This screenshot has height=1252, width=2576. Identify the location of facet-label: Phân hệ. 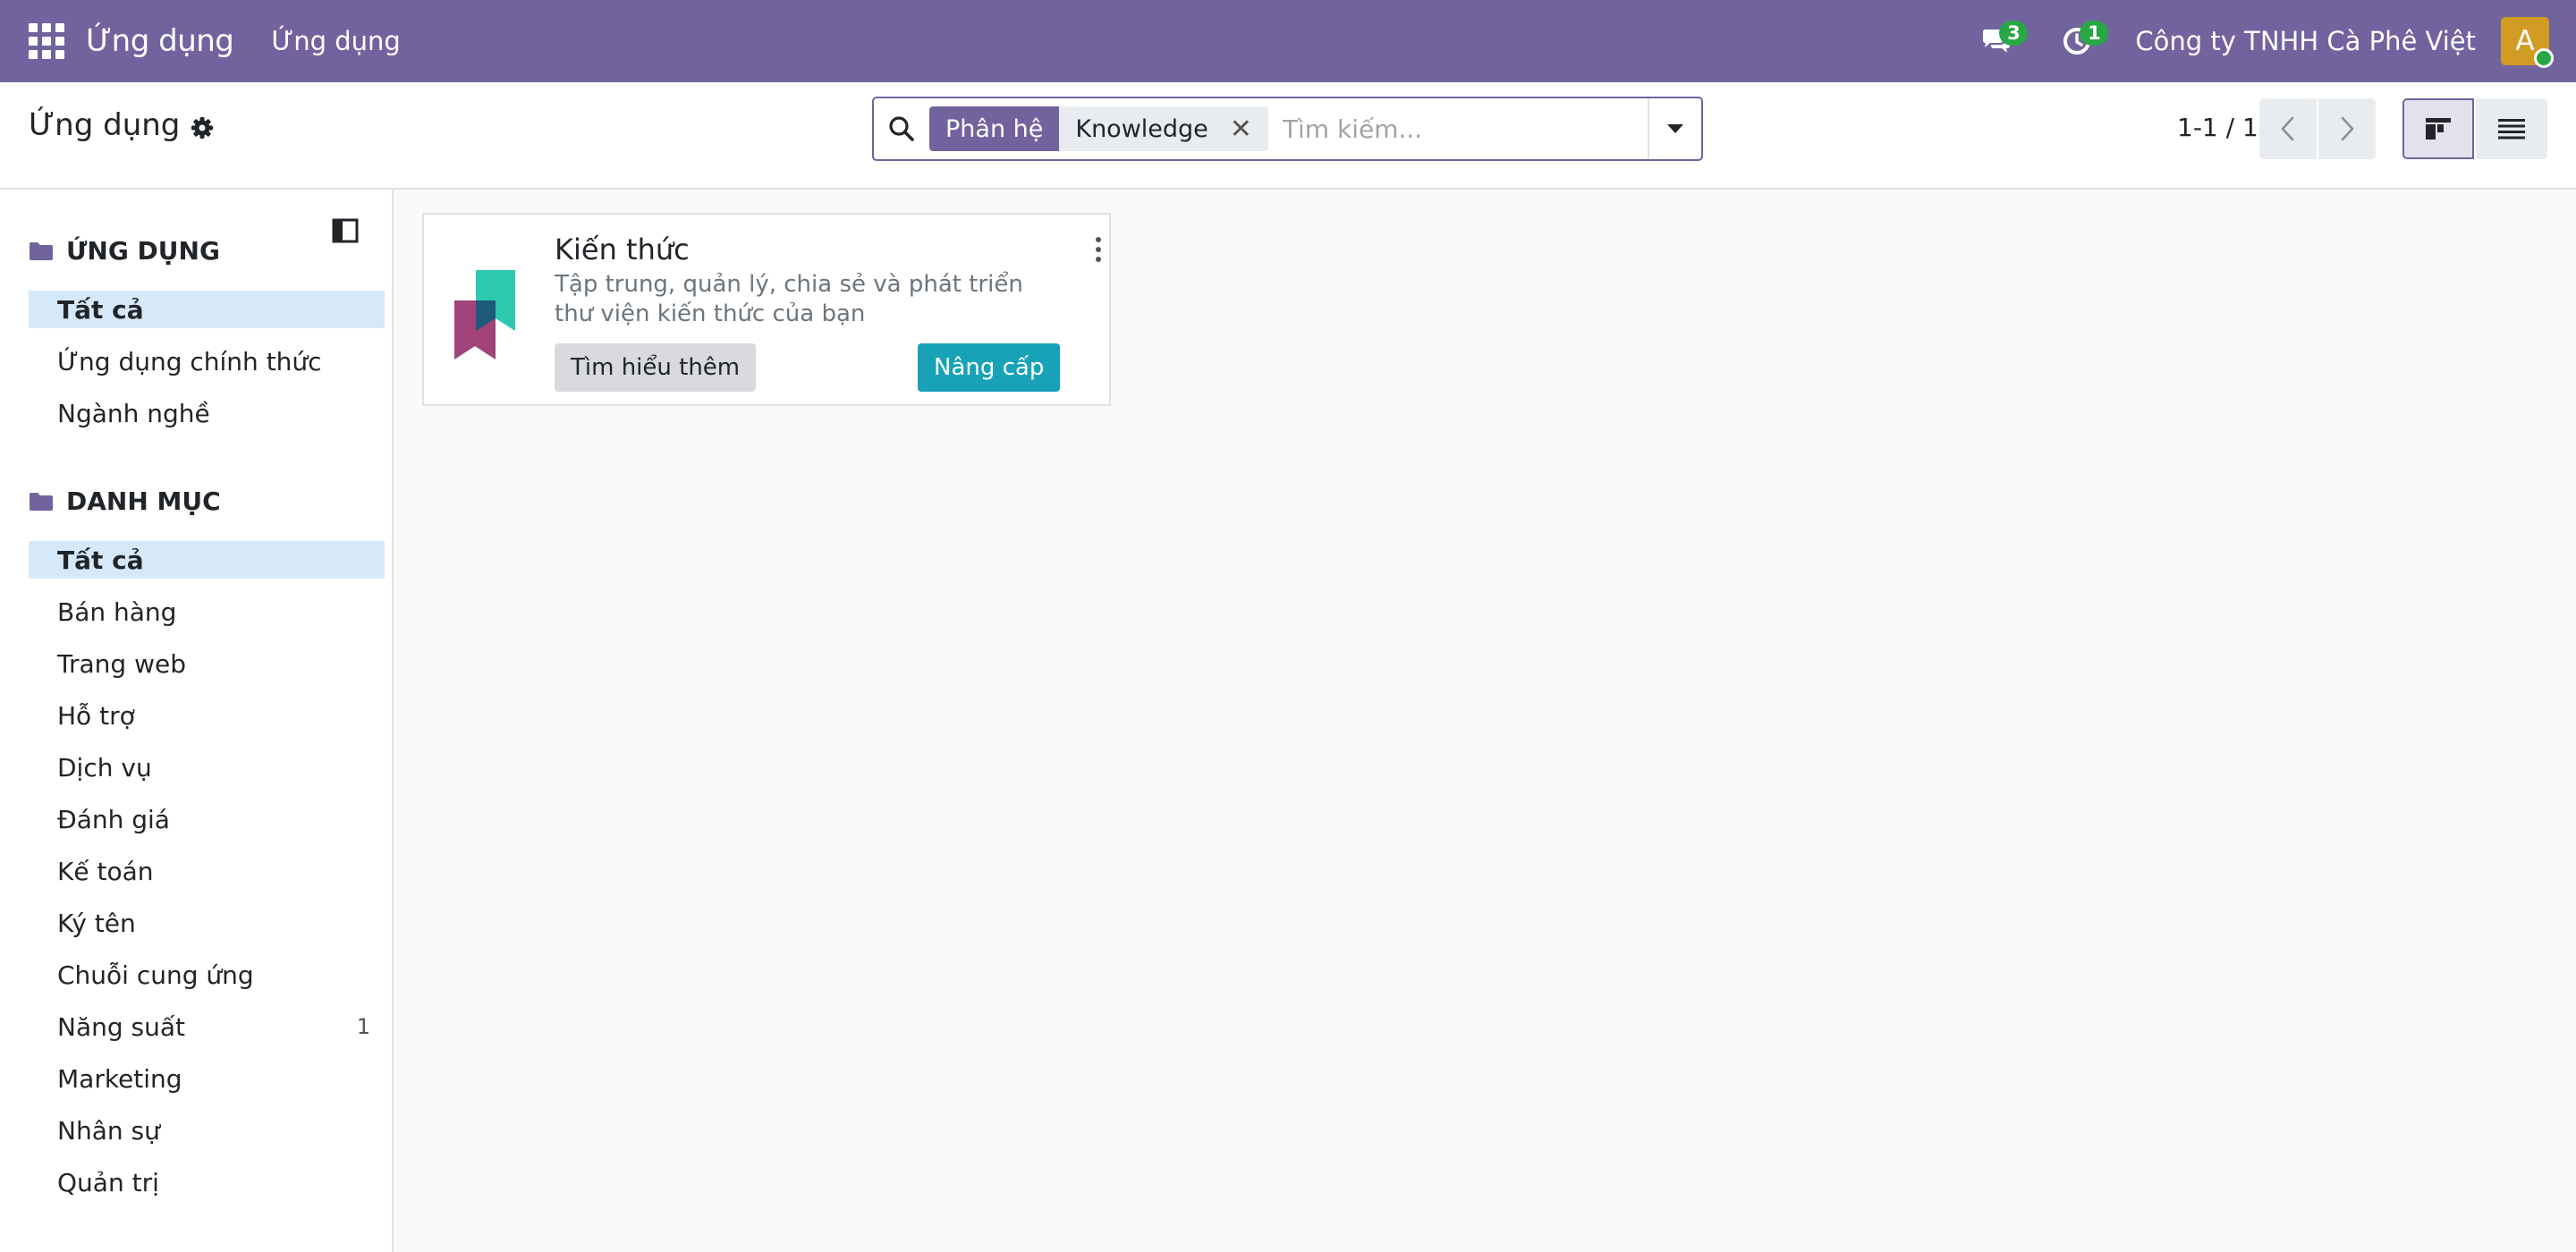
(994, 129).